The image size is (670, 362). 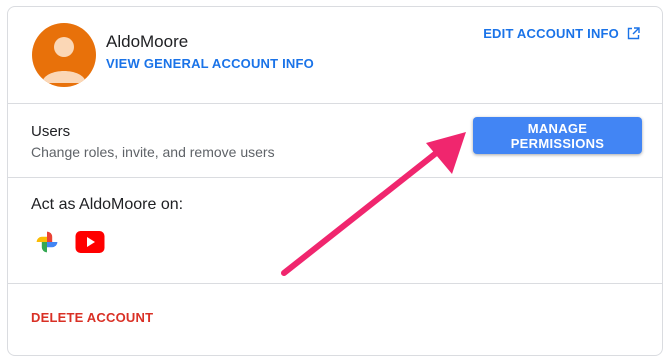 I want to click on open-in-new-icon, so click(x=633, y=33).